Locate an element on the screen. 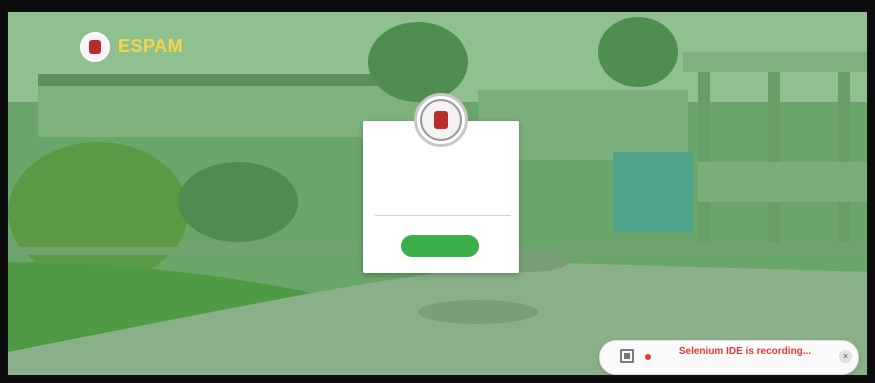 This screenshot has width=875, height=383. brand-name: ESPAM is located at coordinates (150, 47).